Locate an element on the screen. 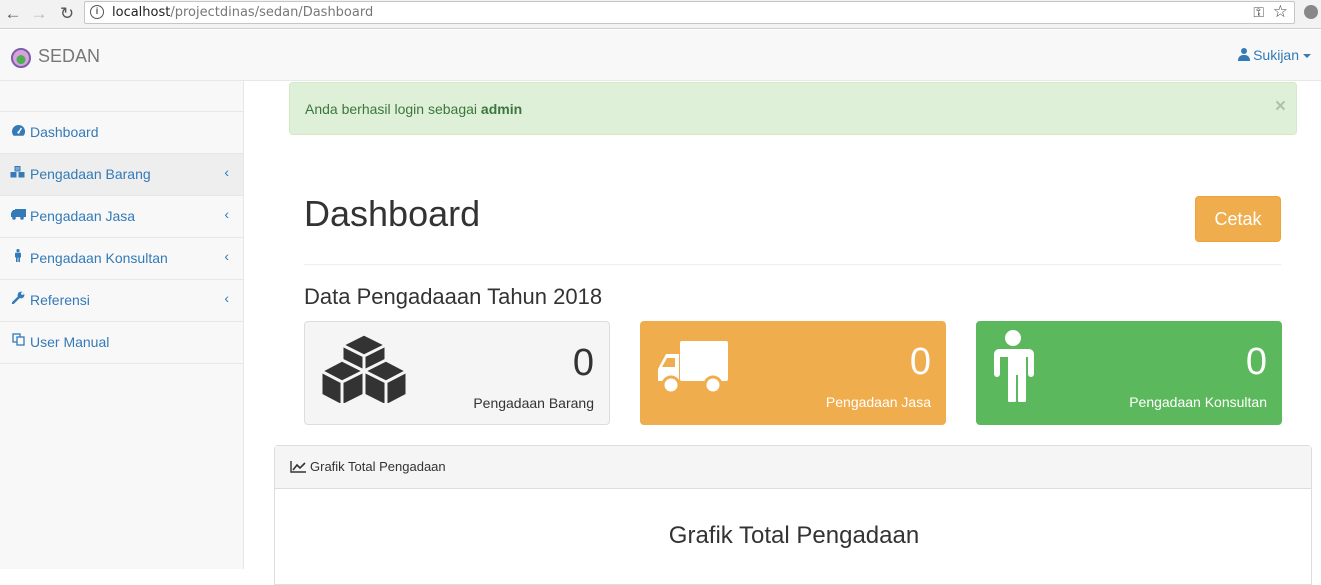  sidebar-item-pengadaan-jasa: Pengadaan Jasa ‹ is located at coordinates (121, 217).